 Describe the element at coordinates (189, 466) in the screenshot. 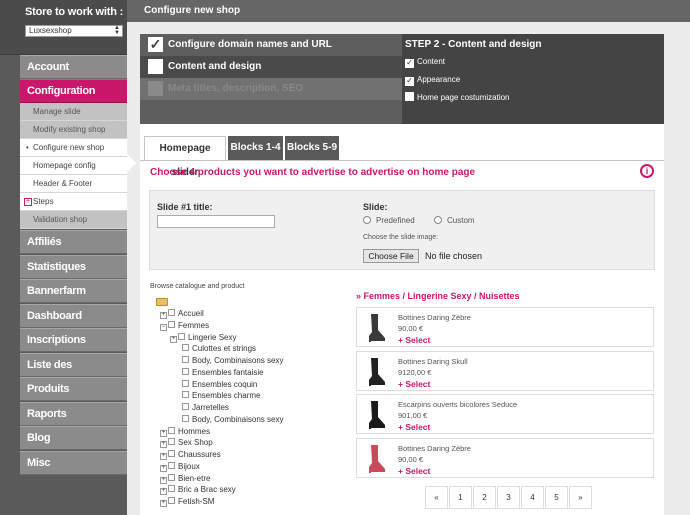

I see `tree-node-label: Bijoux` at that location.